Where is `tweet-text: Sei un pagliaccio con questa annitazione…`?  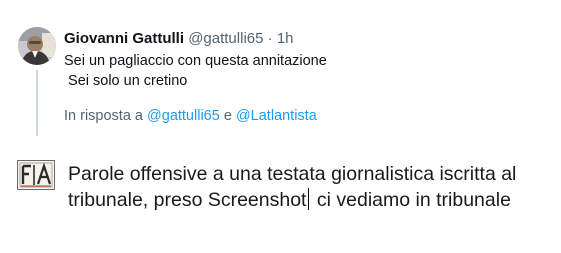 tweet-text: Sei un pagliaccio con questa annitazione… is located at coordinates (195, 71).